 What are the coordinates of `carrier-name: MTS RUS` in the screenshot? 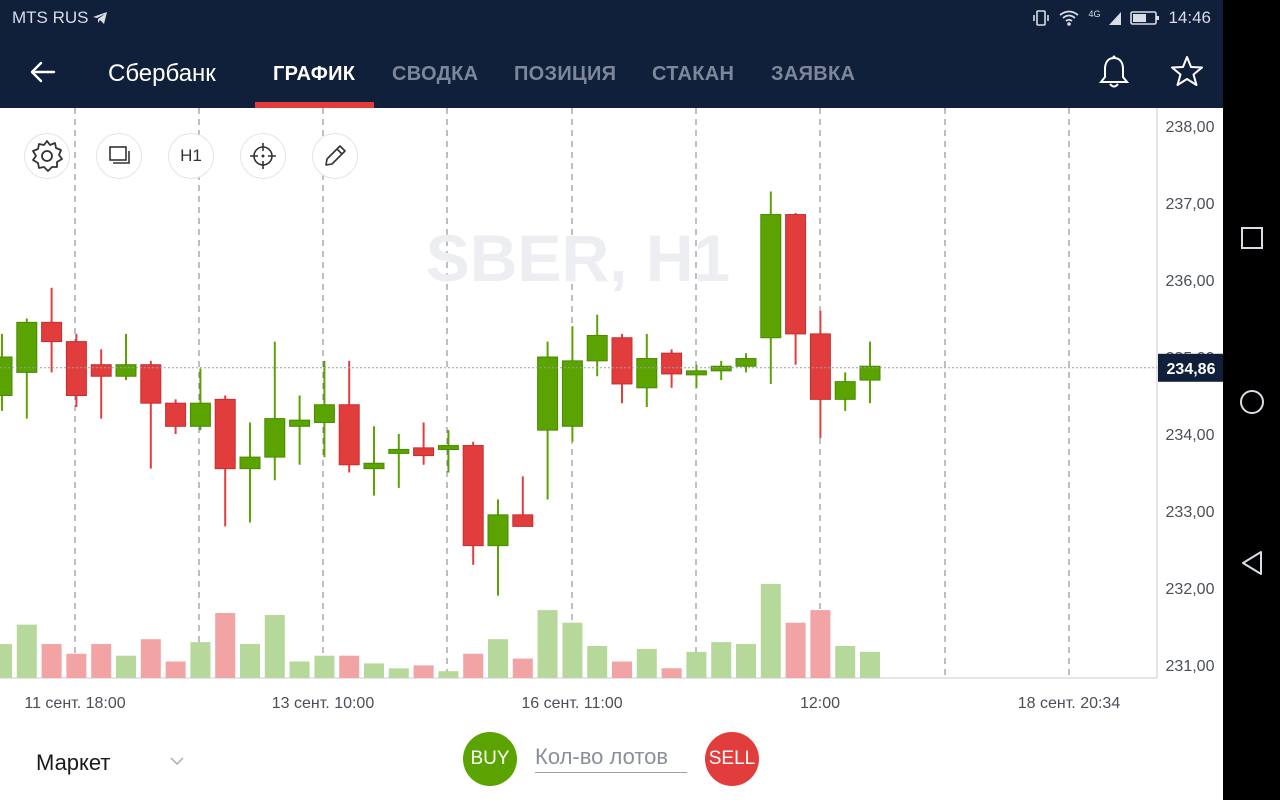 It's located at (50, 17).